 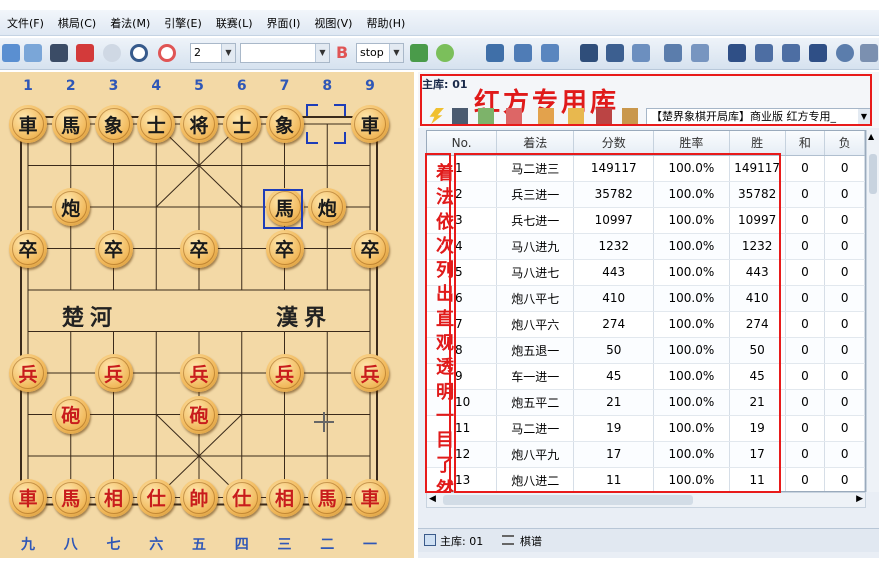 What do you see at coordinates (85, 53) in the screenshot?
I see `flag-icon` at bounding box center [85, 53].